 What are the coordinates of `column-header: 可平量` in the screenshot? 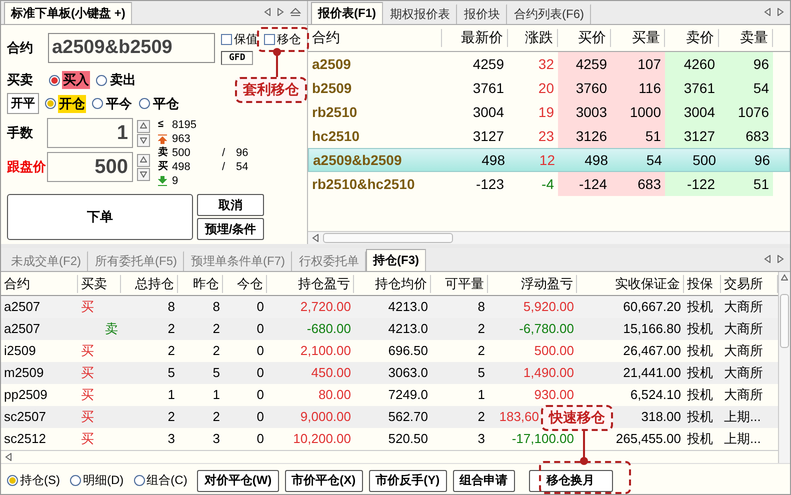 It's located at (459, 283).